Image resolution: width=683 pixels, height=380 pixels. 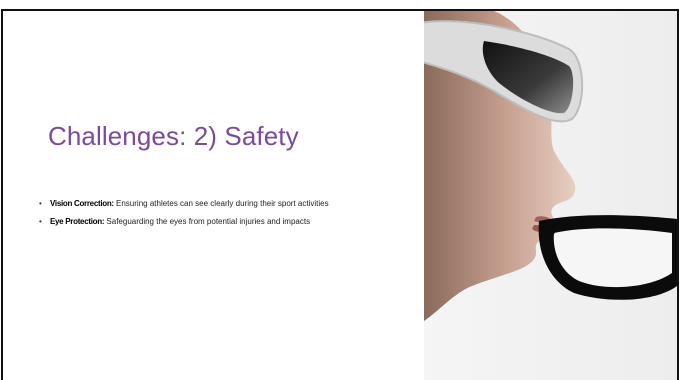 What do you see at coordinates (82, 203) in the screenshot?
I see `bullet-term: Vision Correction:` at bounding box center [82, 203].